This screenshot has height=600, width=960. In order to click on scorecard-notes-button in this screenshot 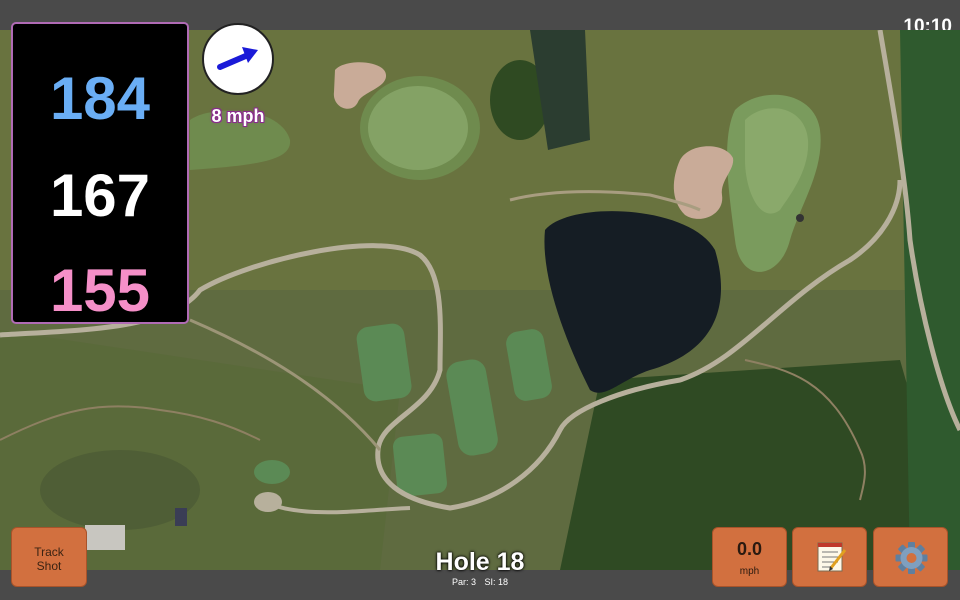, I will do `click(829, 557)`.